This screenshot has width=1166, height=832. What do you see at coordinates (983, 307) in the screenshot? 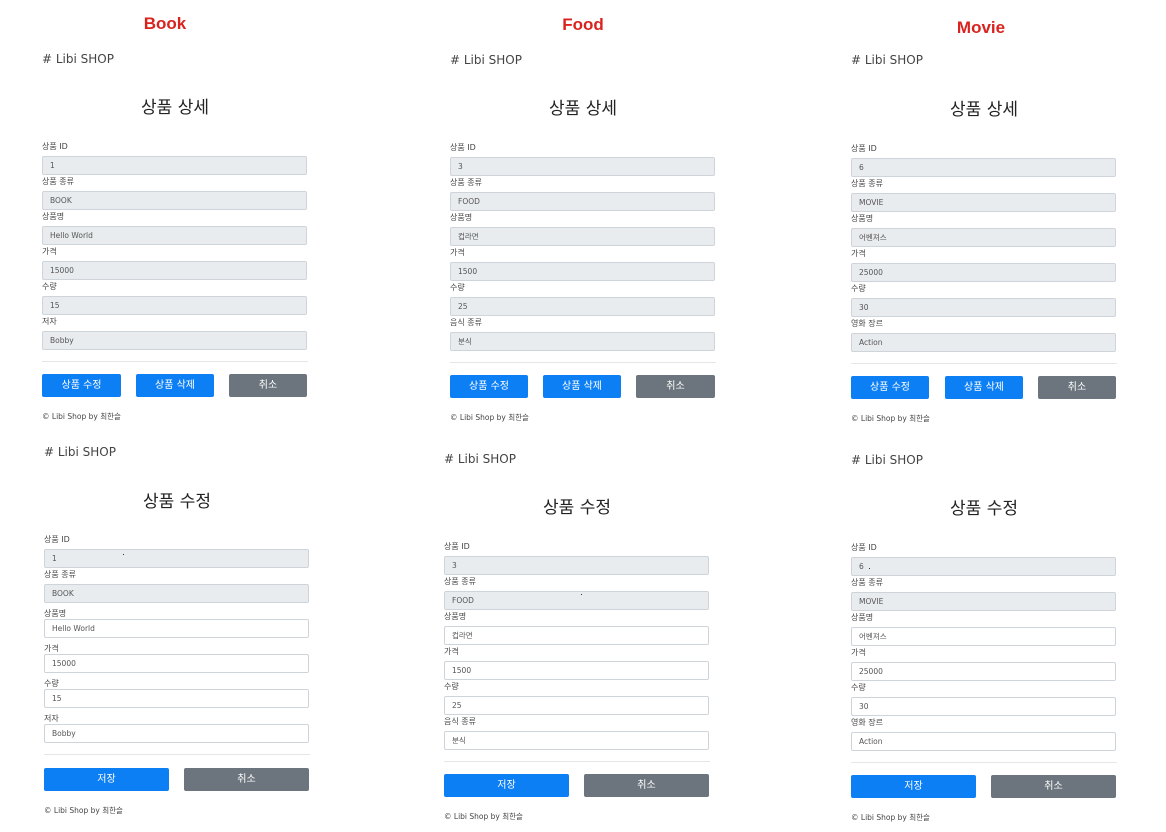
I see `quantity-field: 30` at bounding box center [983, 307].